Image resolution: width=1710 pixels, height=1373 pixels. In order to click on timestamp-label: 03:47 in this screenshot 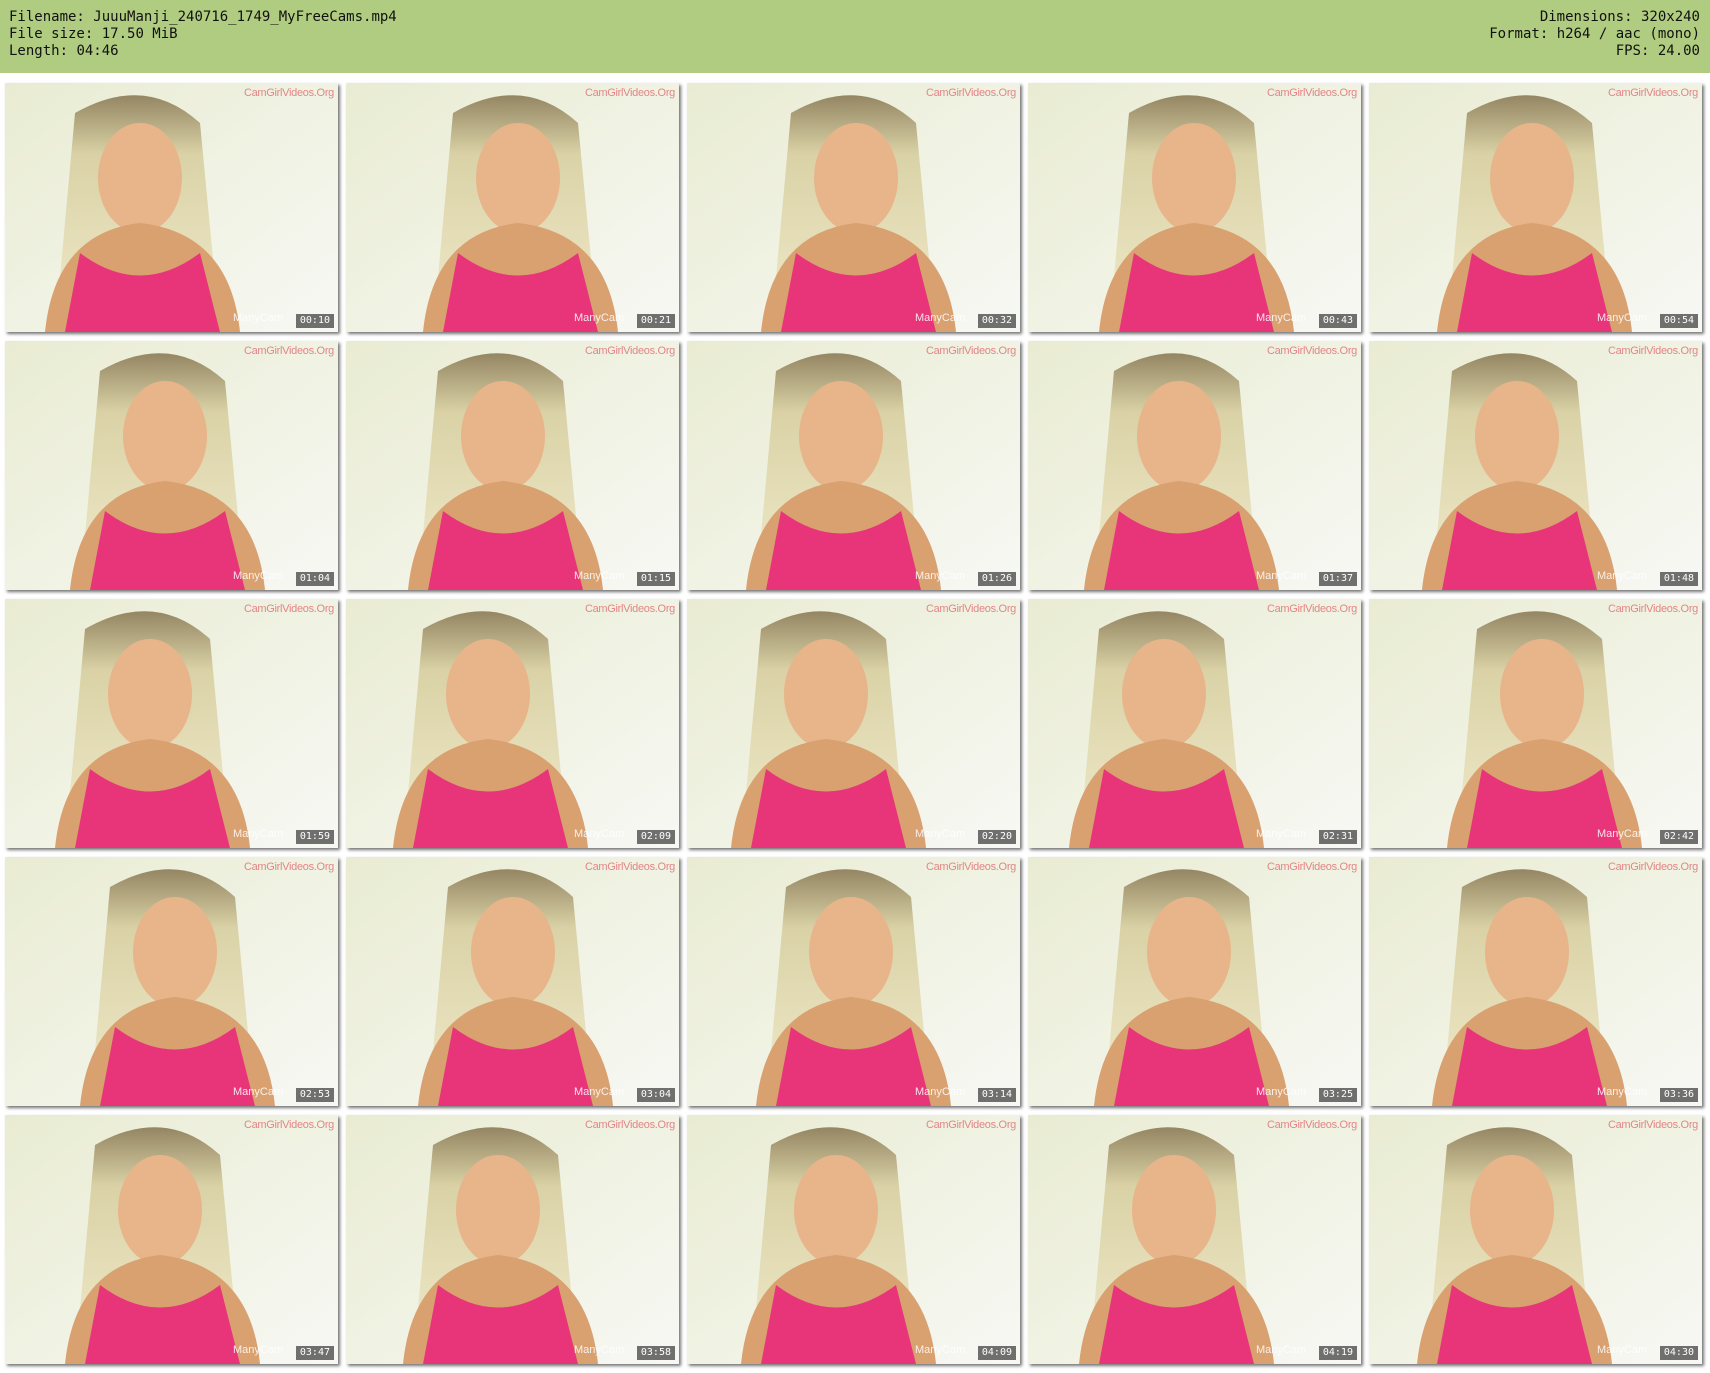, I will do `click(314, 1353)`.